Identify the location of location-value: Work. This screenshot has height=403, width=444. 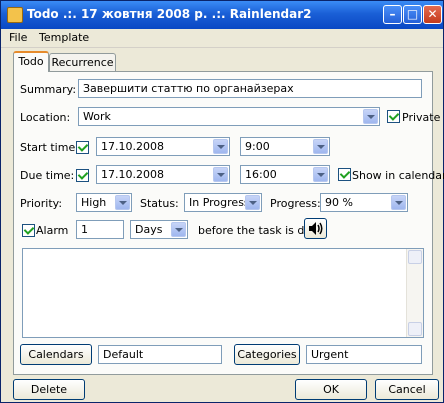
(97, 116).